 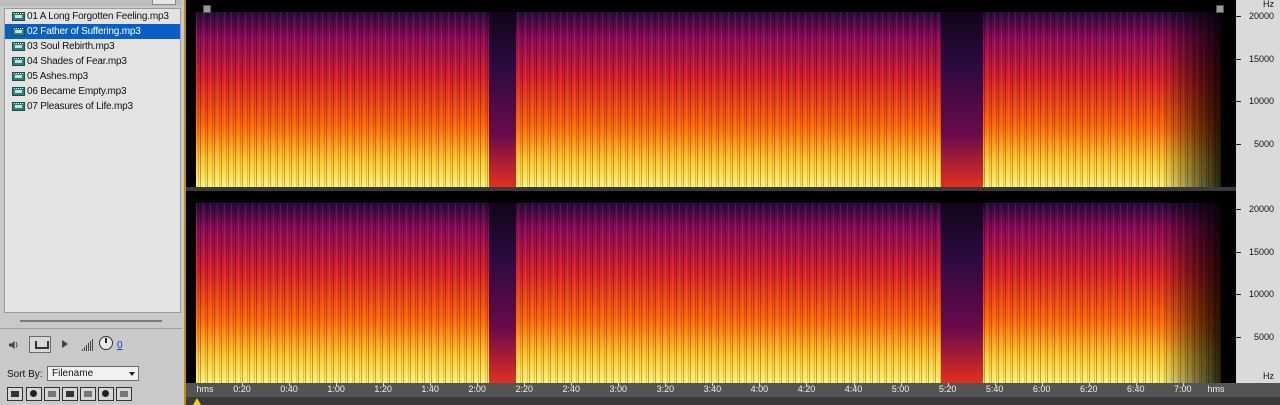 I want to click on file-name: 07 Pleasures of Life.mp3, so click(x=80, y=106).